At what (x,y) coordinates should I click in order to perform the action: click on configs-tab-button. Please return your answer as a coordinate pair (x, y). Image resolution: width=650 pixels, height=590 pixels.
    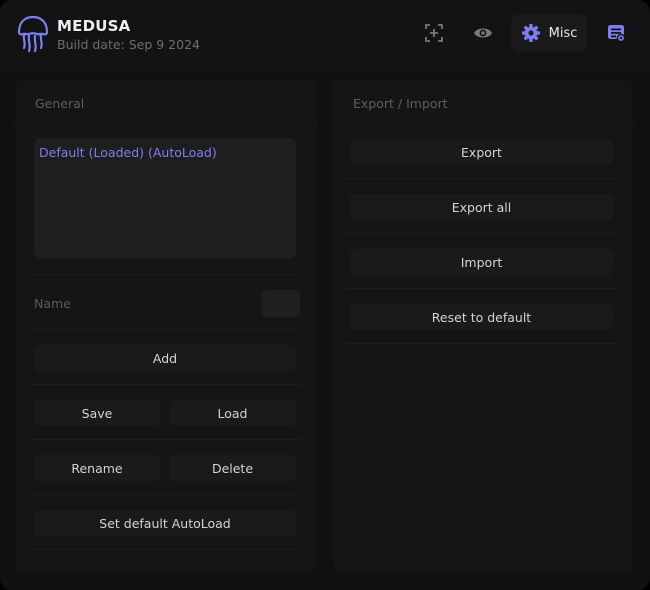
    Looking at the image, I should click on (616, 33).